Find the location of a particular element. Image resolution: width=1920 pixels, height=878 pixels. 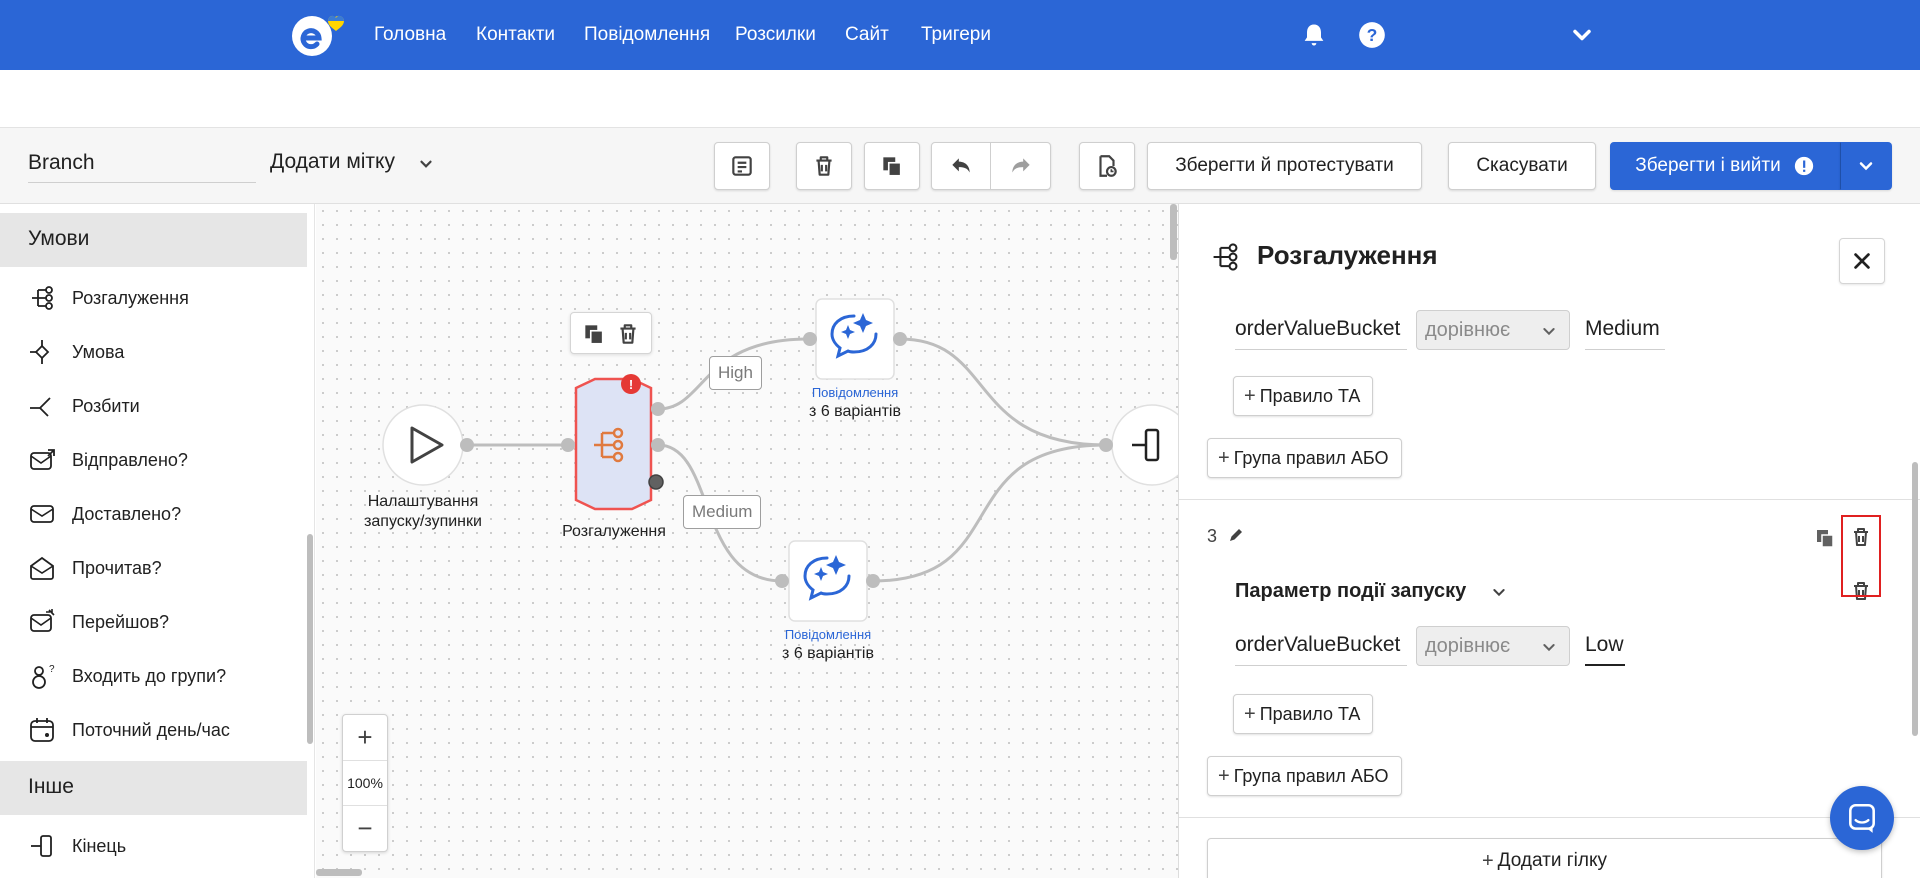

flow-name-input: Branch is located at coordinates (142, 166).